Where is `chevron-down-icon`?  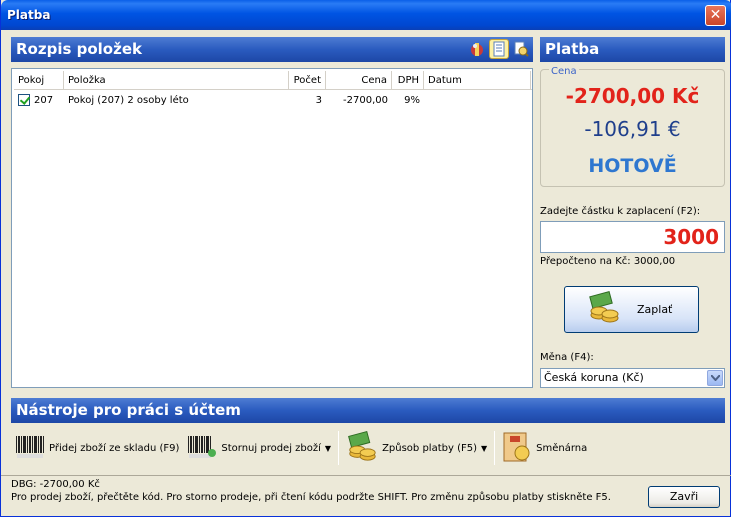
chevron-down-icon is located at coordinates (715, 378).